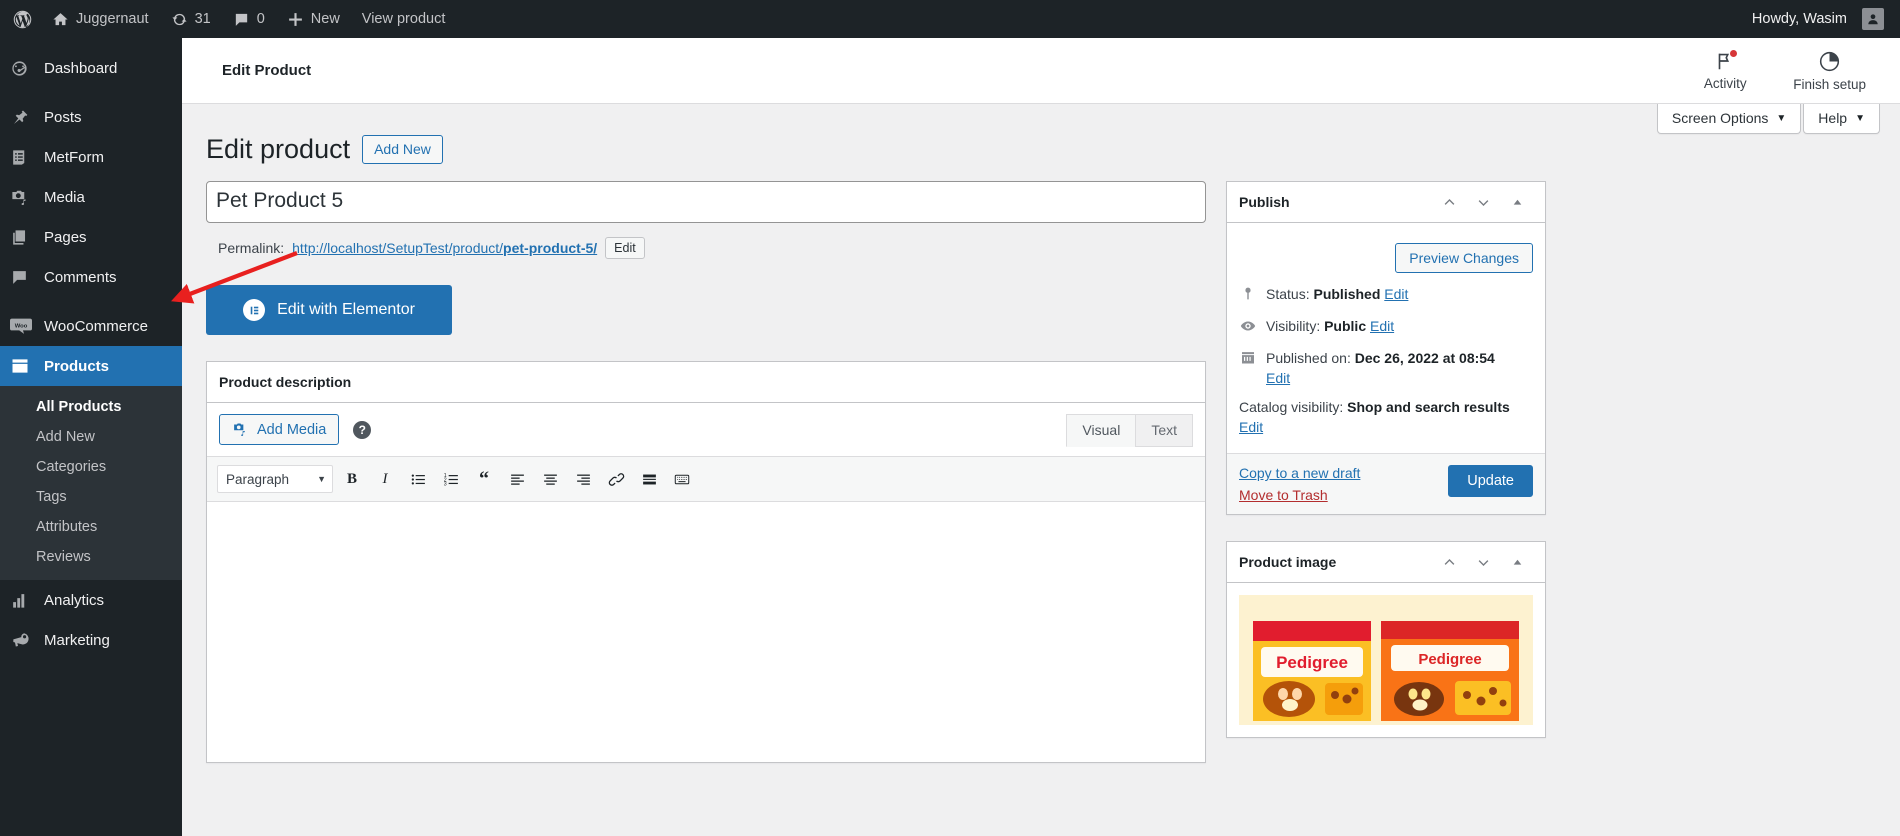  I want to click on megaphone-icon, so click(25, 640).